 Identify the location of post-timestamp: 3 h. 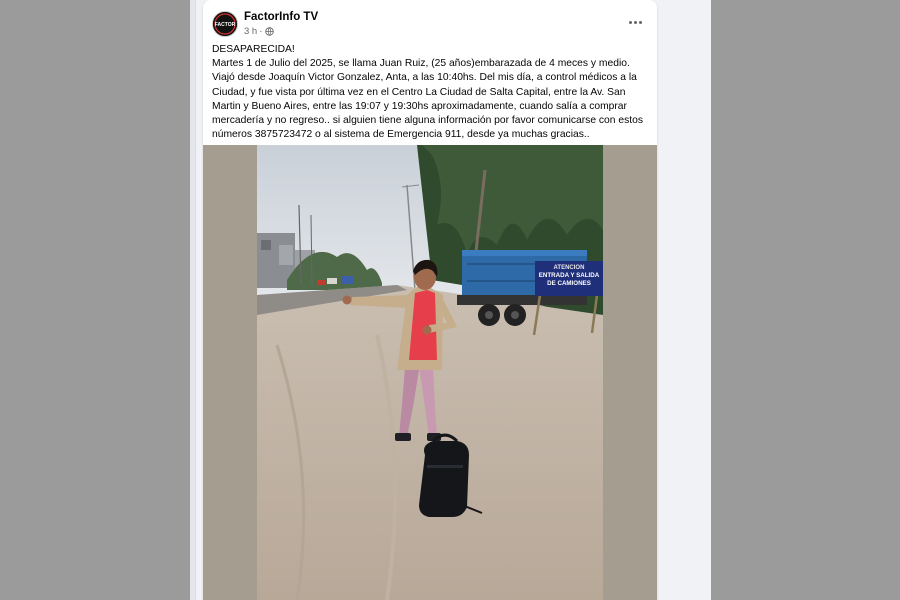
(250, 31).